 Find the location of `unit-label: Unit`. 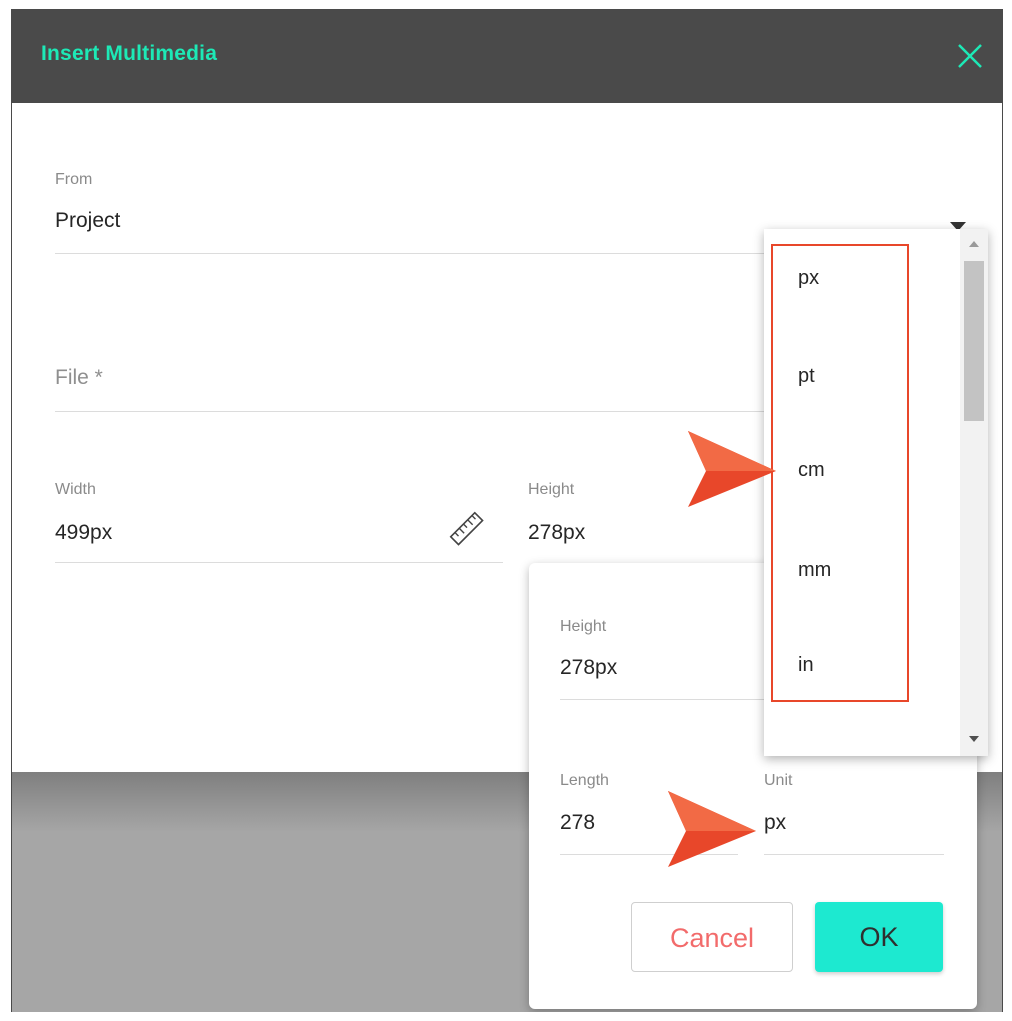

unit-label: Unit is located at coordinates (778, 780).